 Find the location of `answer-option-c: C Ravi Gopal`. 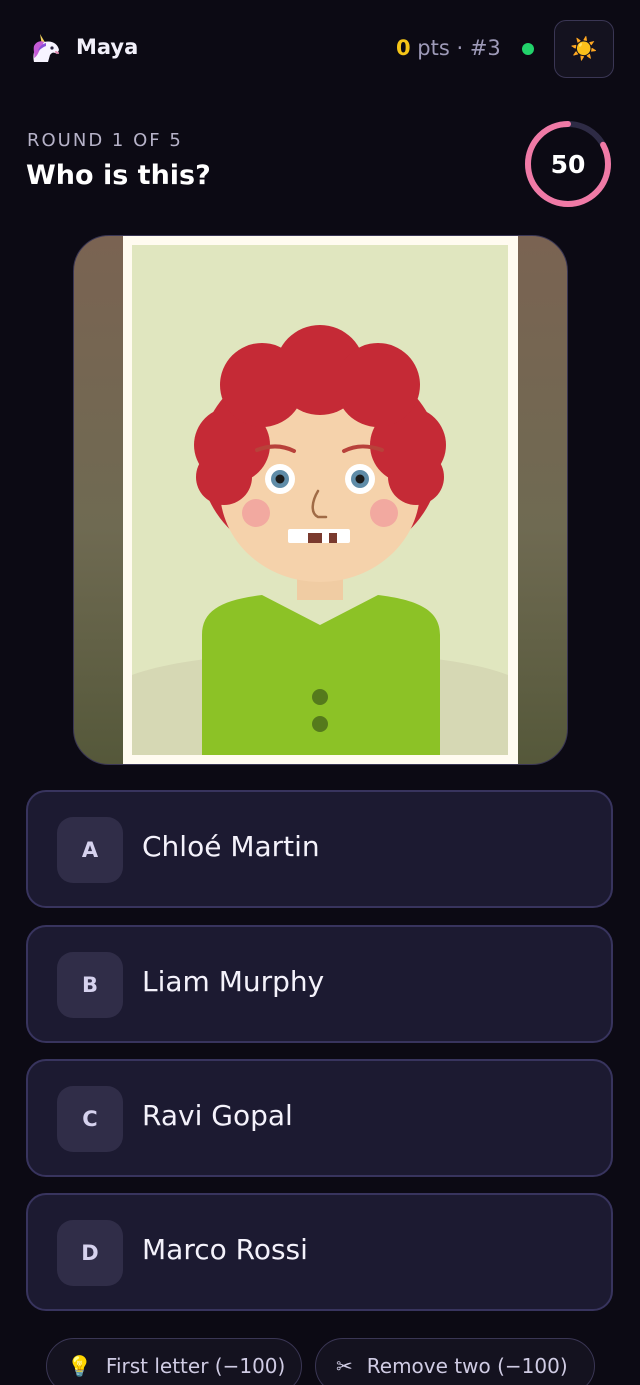

answer-option-c: C Ravi Gopal is located at coordinates (319, 1118).